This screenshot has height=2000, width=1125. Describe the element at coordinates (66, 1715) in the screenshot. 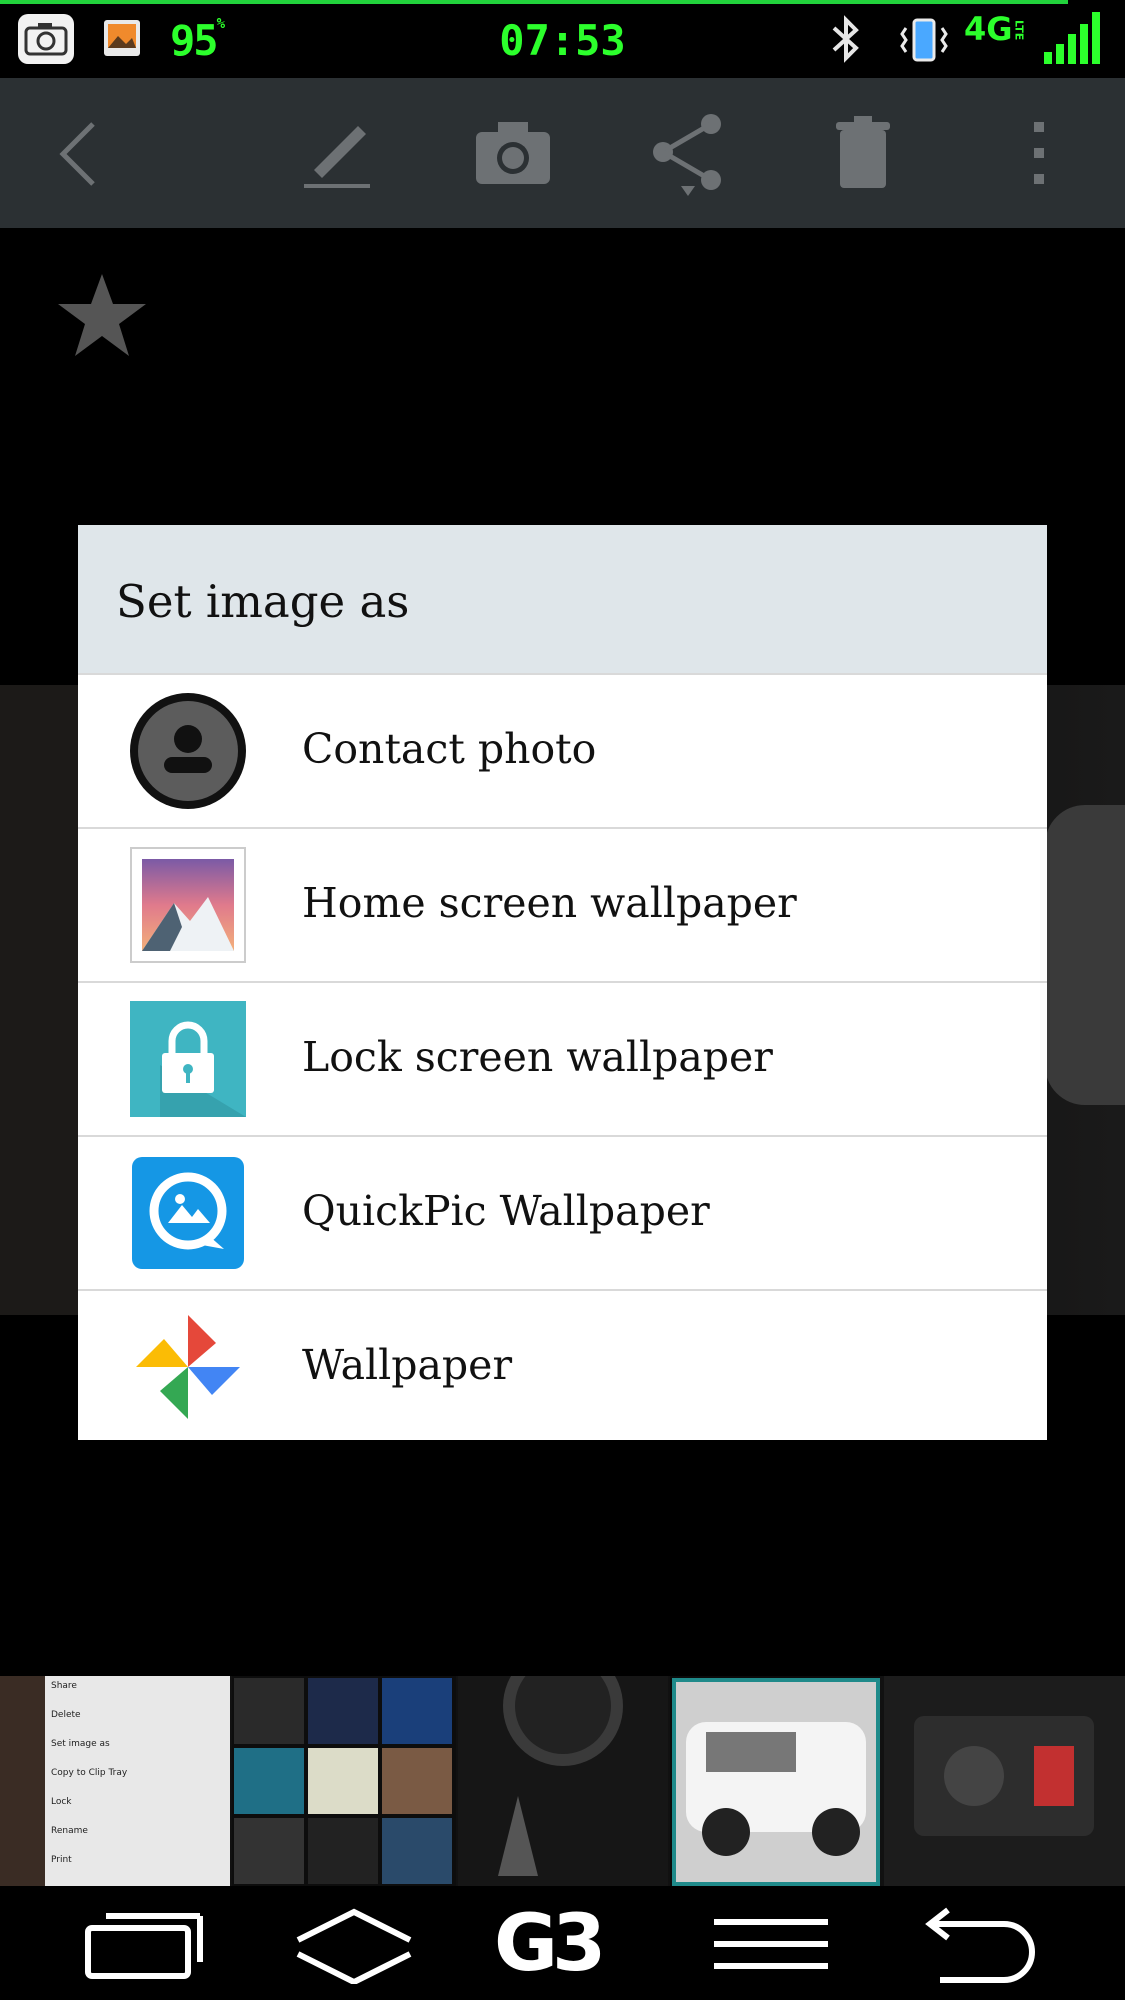

I see `thumbnail-menu-item: Delete` at that location.